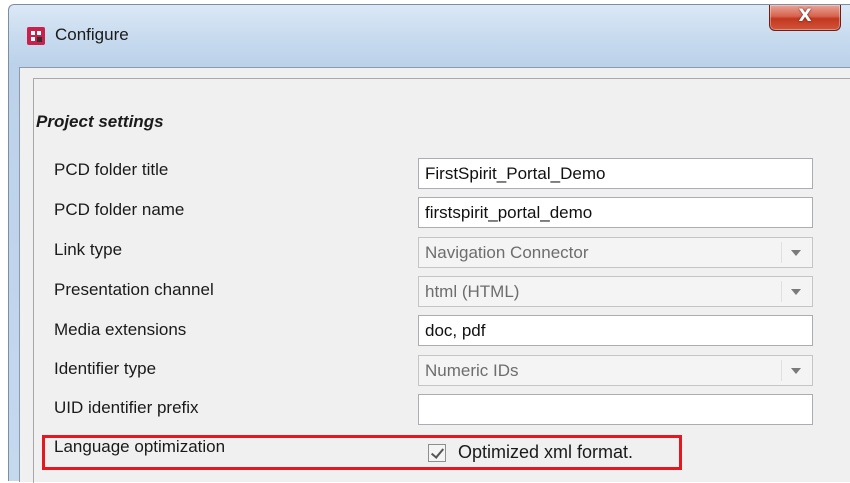 This screenshot has width=850, height=483. Describe the element at coordinates (105, 368) in the screenshot. I see `identifier-type-label: Identifier type` at that location.